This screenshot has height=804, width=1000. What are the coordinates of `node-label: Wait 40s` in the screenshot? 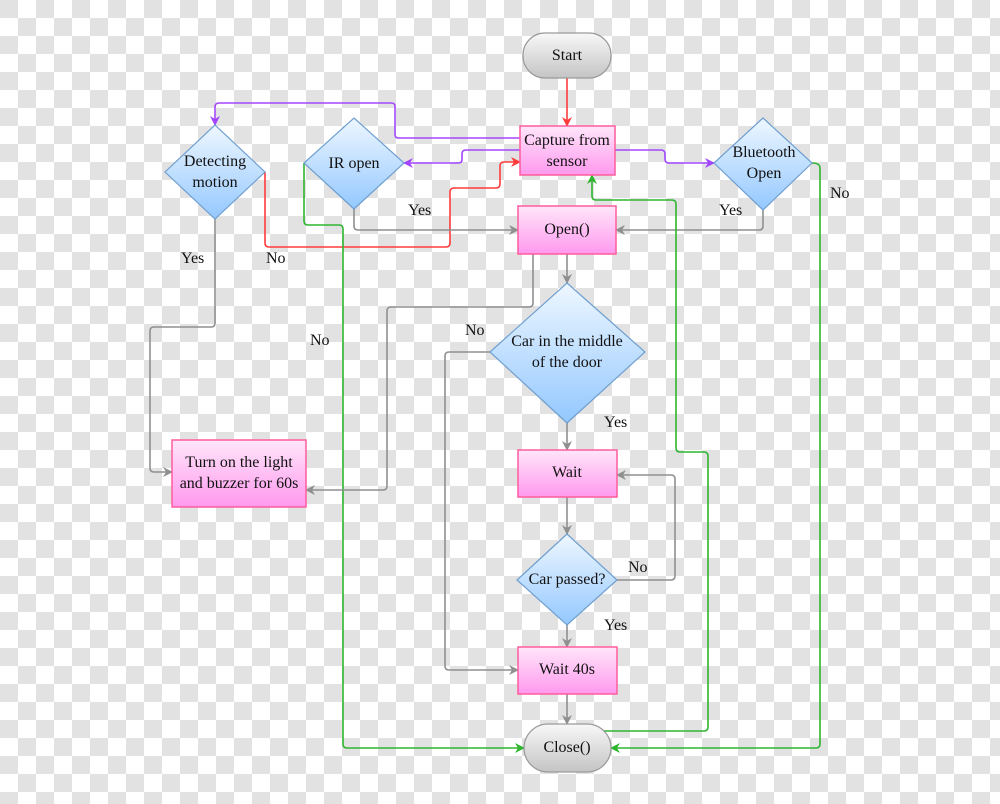 It's located at (567, 669).